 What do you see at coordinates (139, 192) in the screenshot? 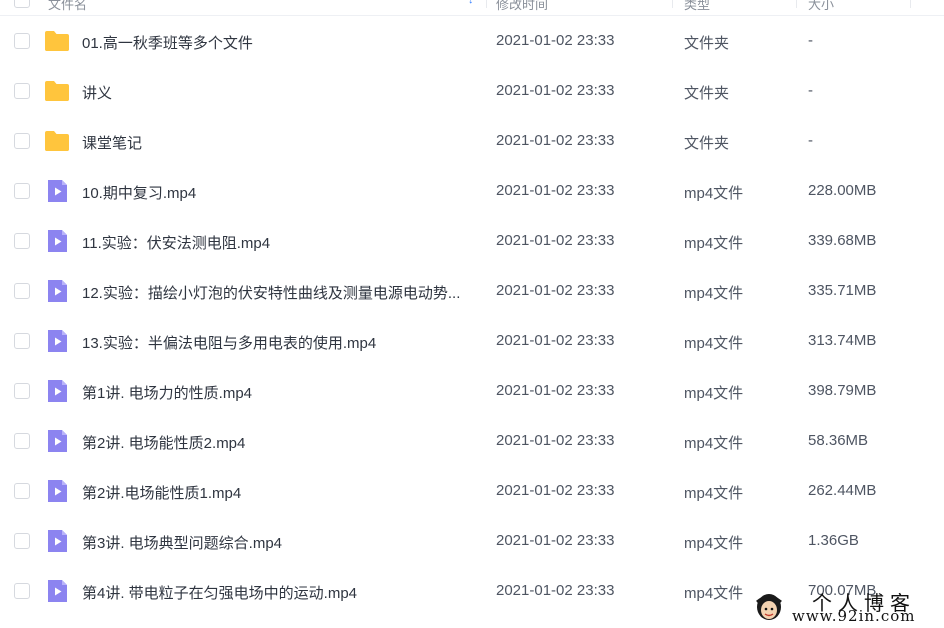
I see `file-name: 10.期中复习.mp4` at bounding box center [139, 192].